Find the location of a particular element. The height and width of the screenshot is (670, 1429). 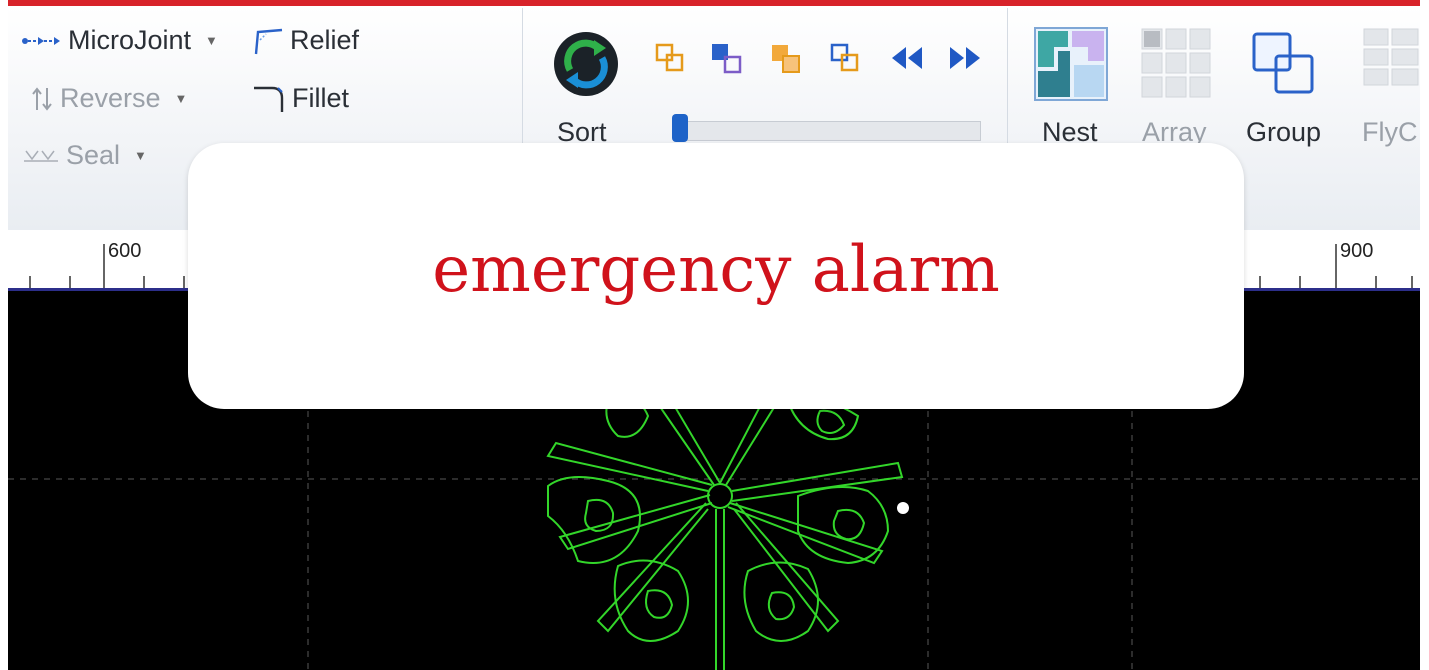

order-first-icon is located at coordinates (670, 58).